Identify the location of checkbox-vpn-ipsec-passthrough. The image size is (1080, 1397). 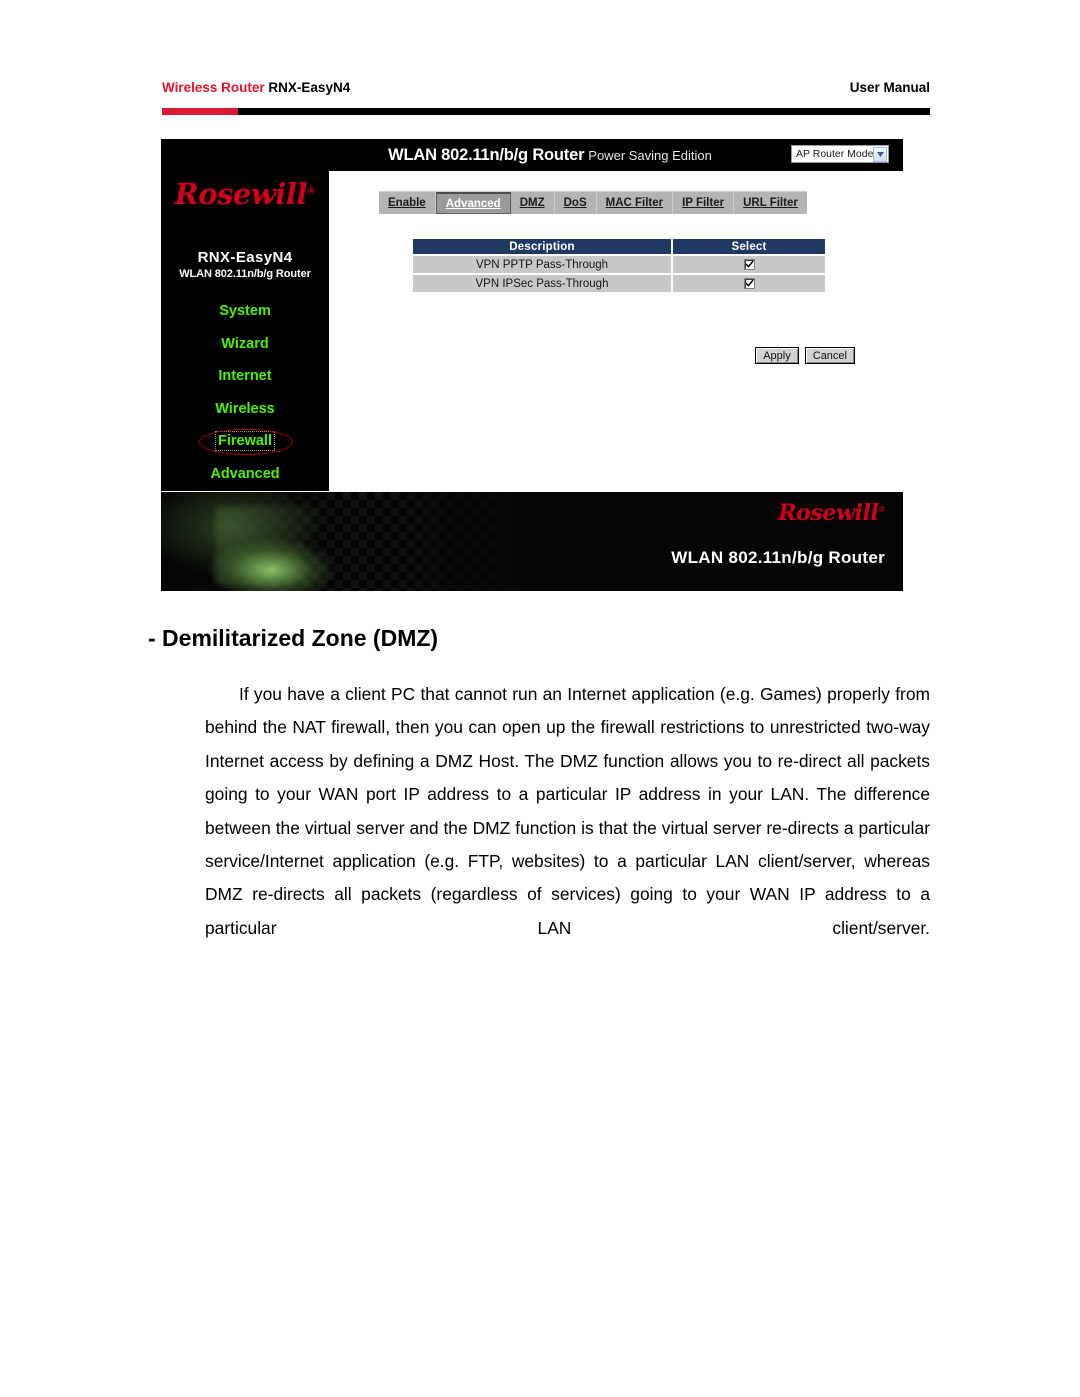
(749, 283).